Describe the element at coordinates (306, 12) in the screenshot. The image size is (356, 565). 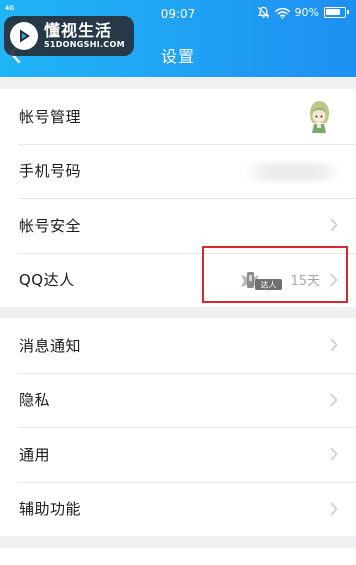
I see `battery-percent: 90%` at that location.